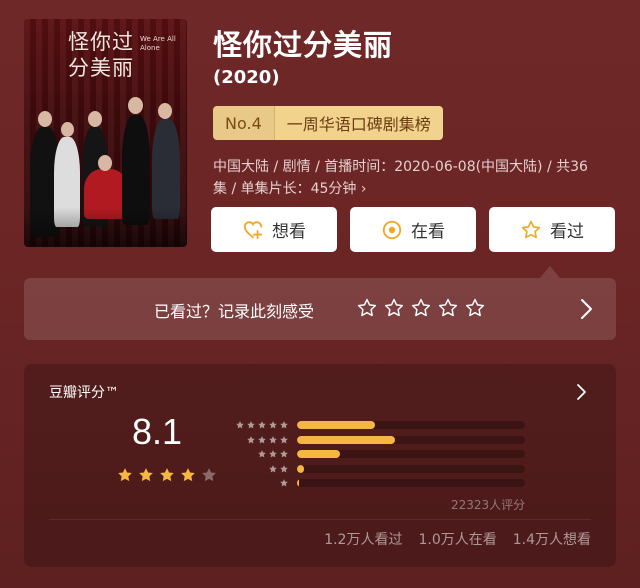 The image size is (640, 588). I want to click on ranking-list-name: 一周华语口碑剧集榜, so click(358, 123).